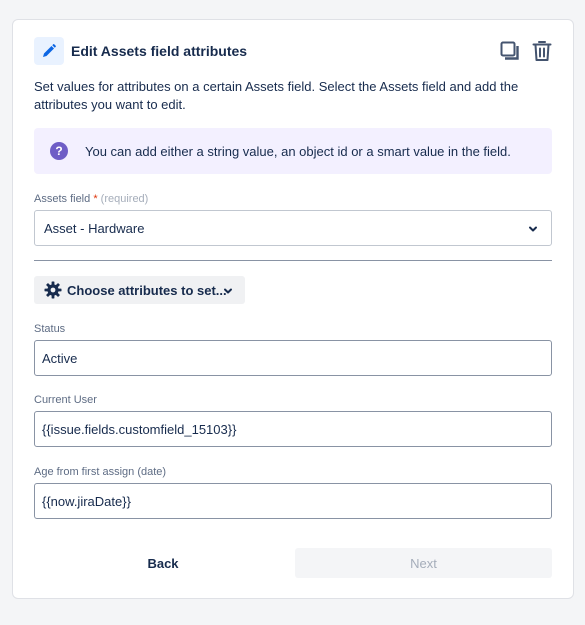 The image size is (585, 625). Describe the element at coordinates (526, 51) in the screenshot. I see `header-actions` at that location.